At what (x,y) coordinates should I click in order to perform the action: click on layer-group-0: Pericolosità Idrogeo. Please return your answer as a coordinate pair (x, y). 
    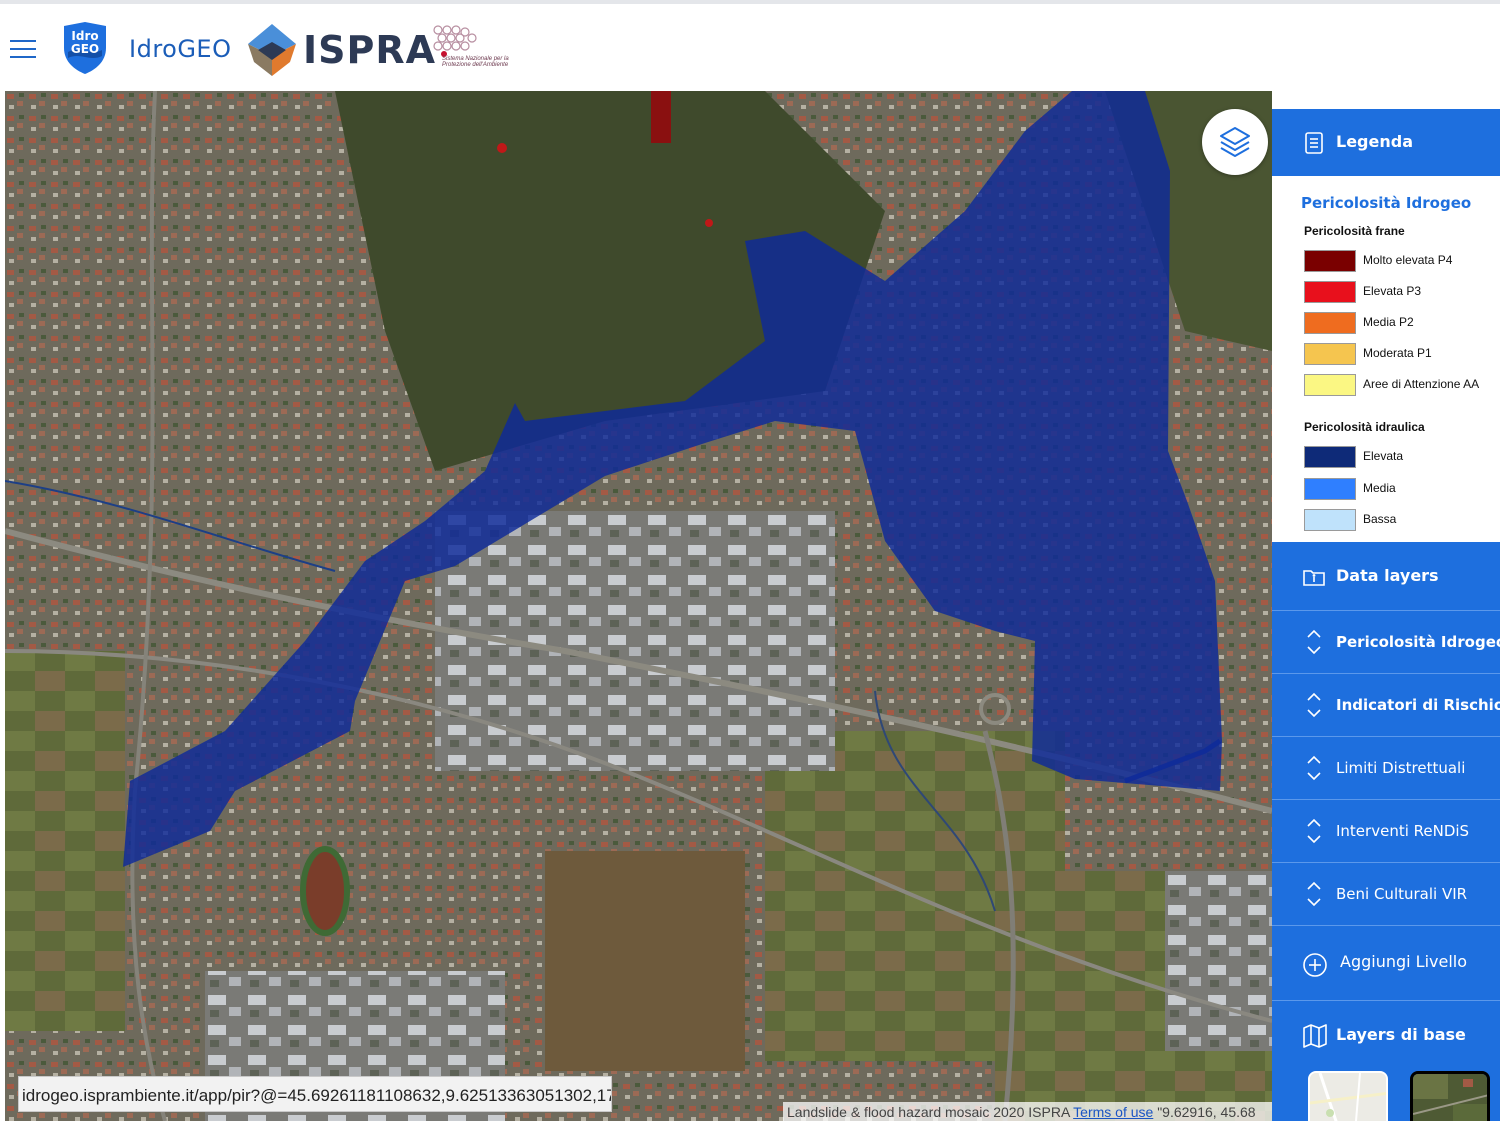
    Looking at the image, I should click on (1386, 641).